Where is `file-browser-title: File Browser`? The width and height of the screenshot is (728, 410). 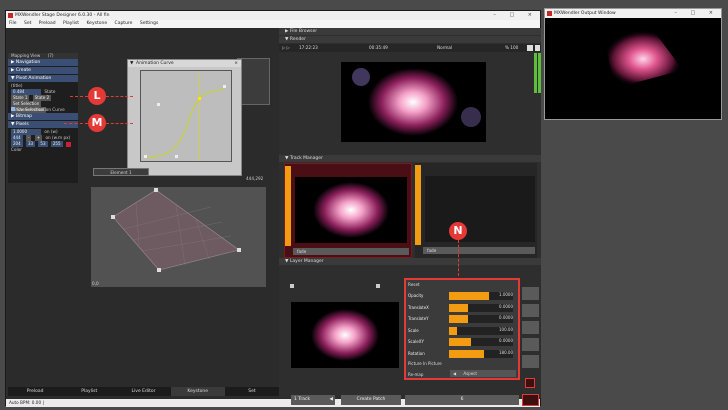 file-browser-title: File Browser is located at coordinates (303, 31).